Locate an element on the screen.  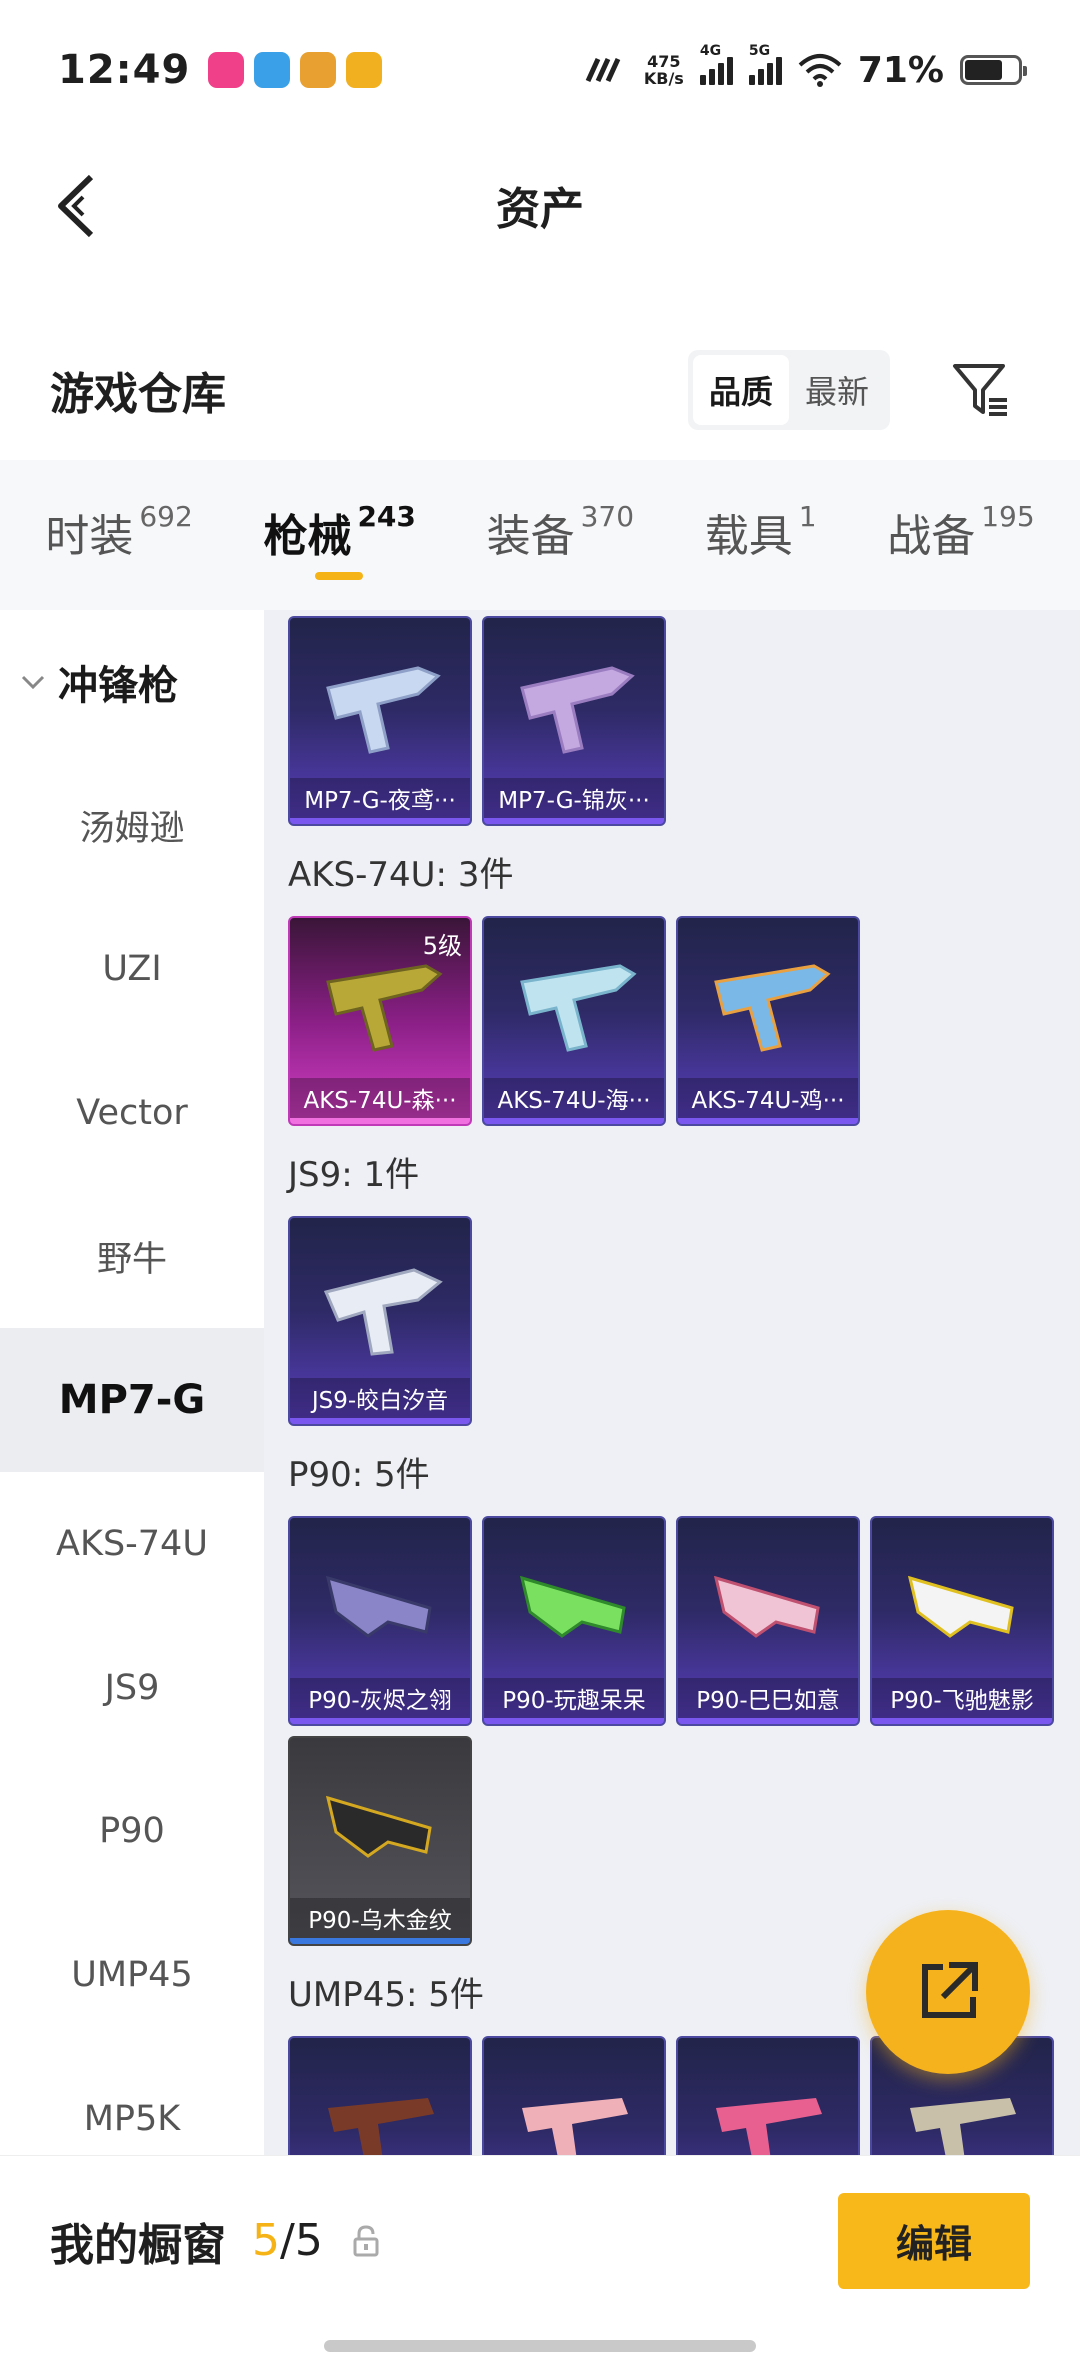
showcase-bar: 我的橱窗 5/5 编辑 is located at coordinates (540, 2240).